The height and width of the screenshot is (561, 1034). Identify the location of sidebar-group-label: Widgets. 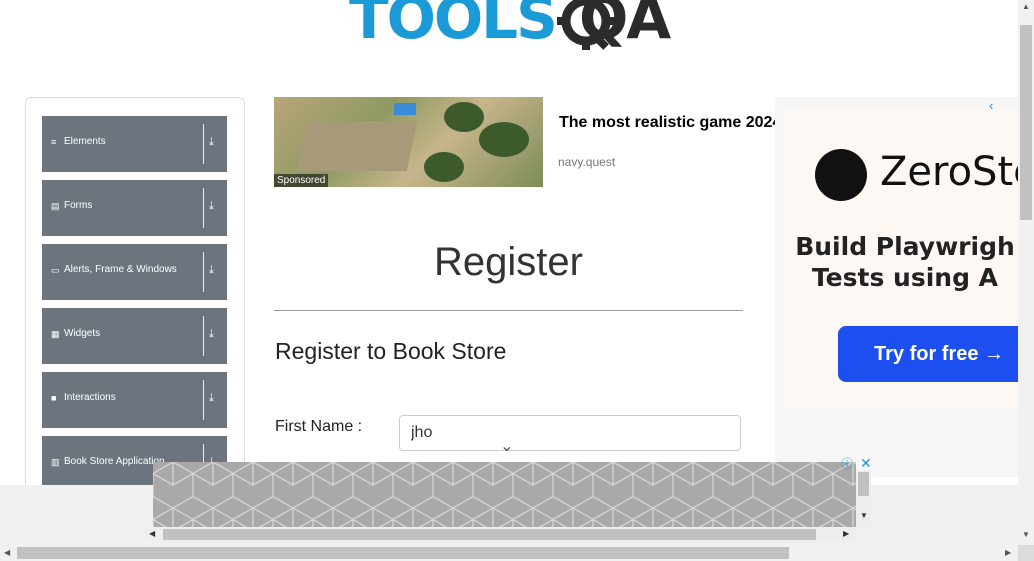
(82, 333).